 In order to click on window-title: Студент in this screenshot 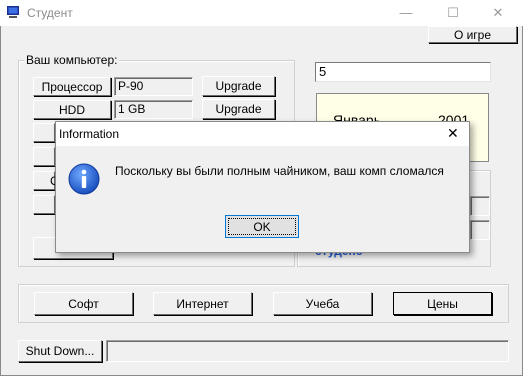, I will do `click(50, 13)`.